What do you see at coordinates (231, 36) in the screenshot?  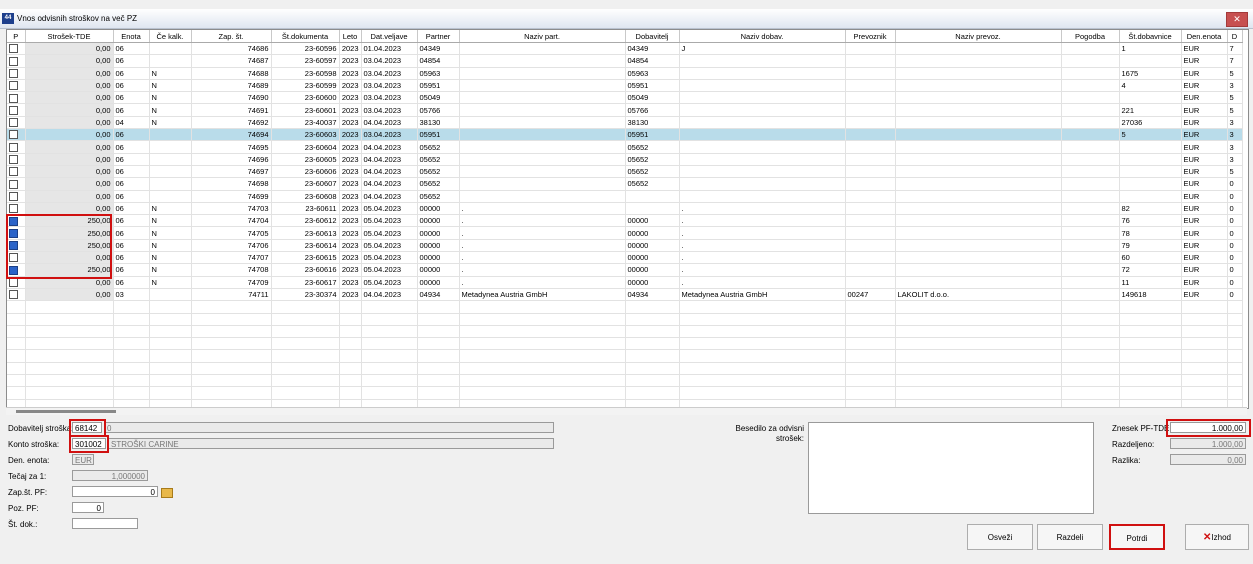 I see `column-header: Zap. št.` at bounding box center [231, 36].